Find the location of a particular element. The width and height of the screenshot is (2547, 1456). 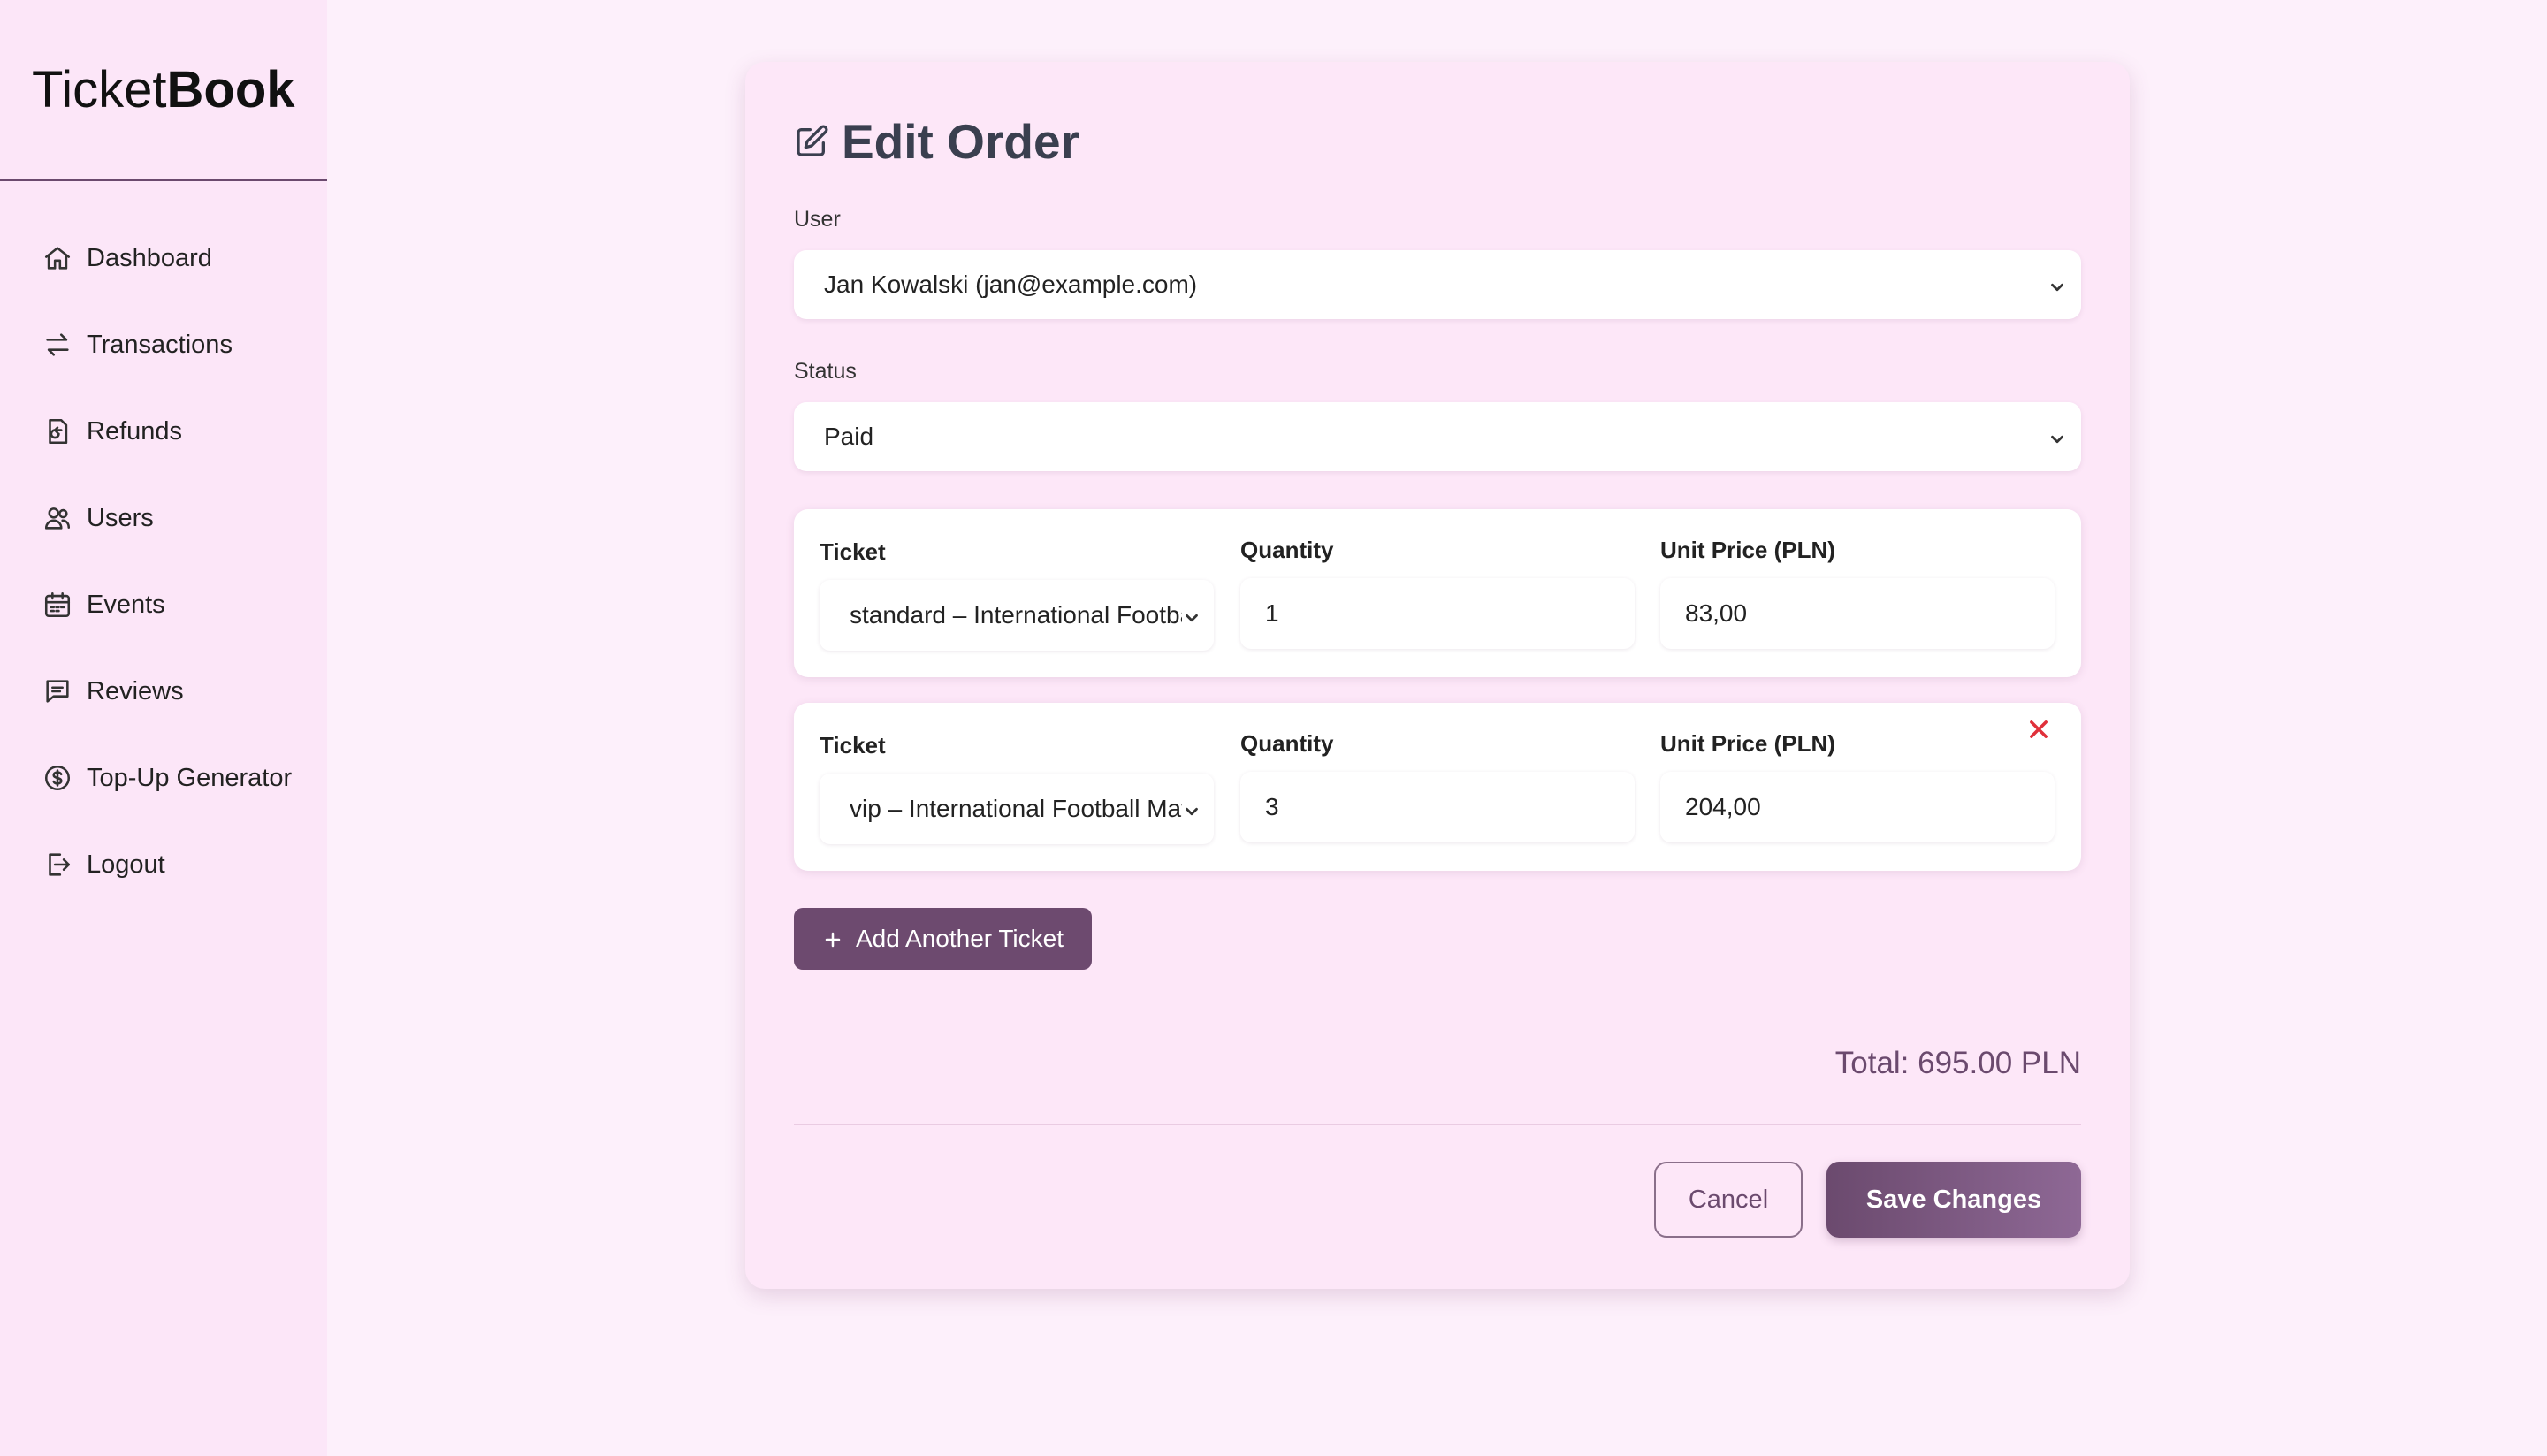

sidebar-item-logout: Logout is located at coordinates (163, 864).